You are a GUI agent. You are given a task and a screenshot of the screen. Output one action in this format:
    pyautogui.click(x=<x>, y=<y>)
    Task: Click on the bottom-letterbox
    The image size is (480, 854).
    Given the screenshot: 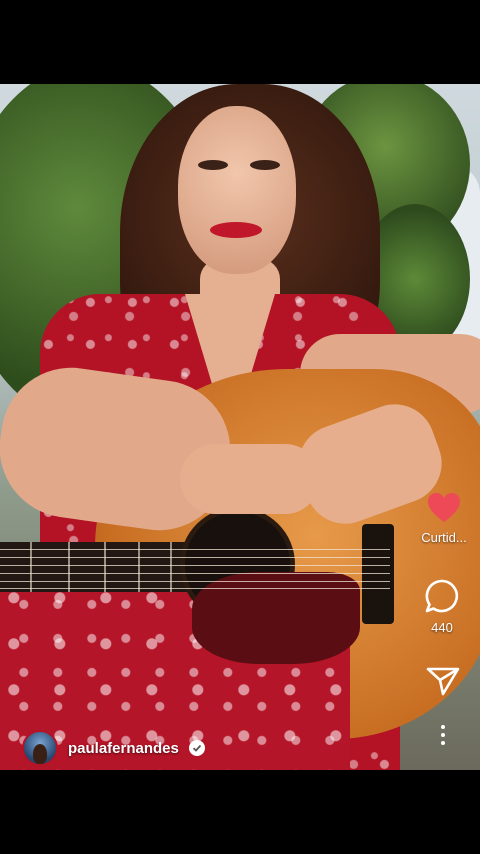 What is the action you would take?
    pyautogui.click(x=240, y=812)
    